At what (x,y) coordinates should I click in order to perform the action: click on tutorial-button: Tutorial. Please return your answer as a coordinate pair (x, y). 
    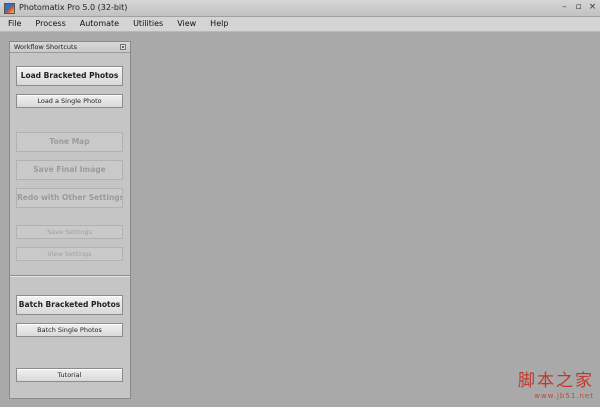
    Looking at the image, I should click on (69, 375).